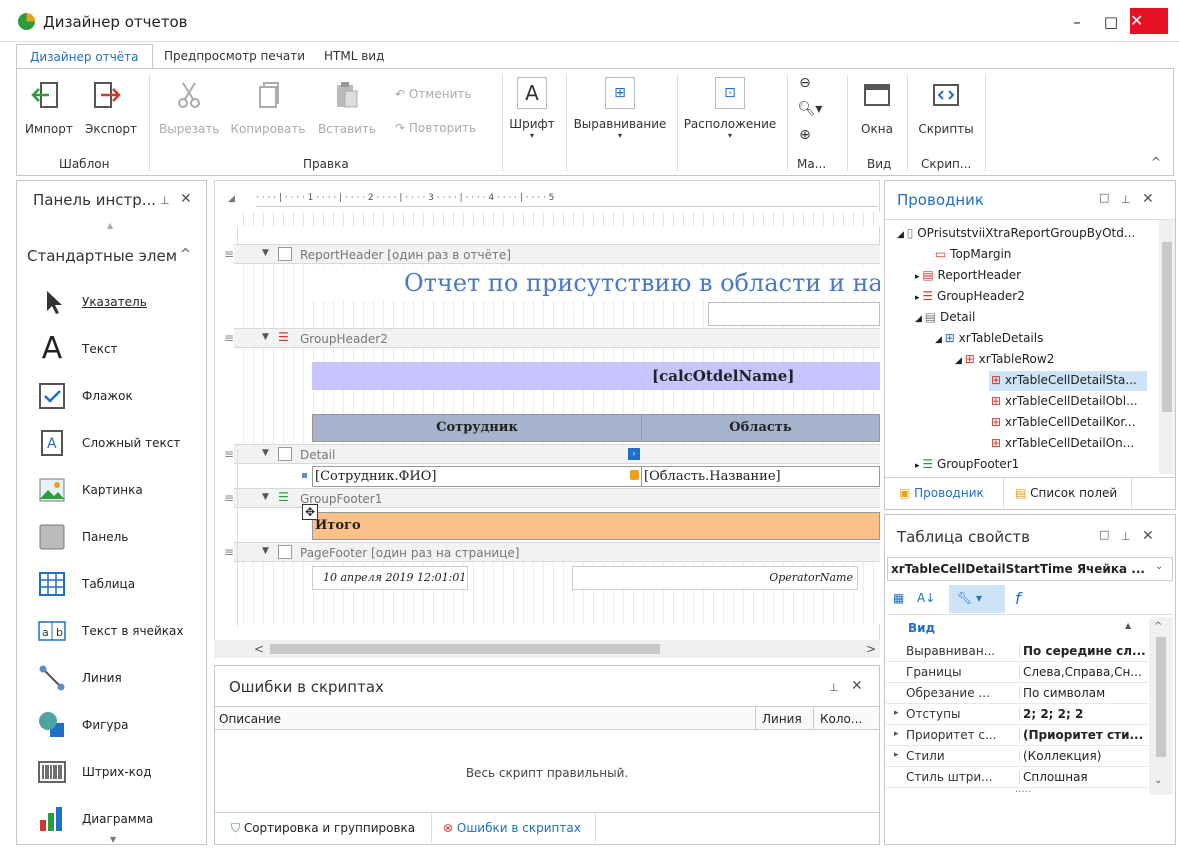 The width and height of the screenshot is (1179, 850). Describe the element at coordinates (122, 303) in the screenshot. I see `tool-pointer: Указатель` at that location.